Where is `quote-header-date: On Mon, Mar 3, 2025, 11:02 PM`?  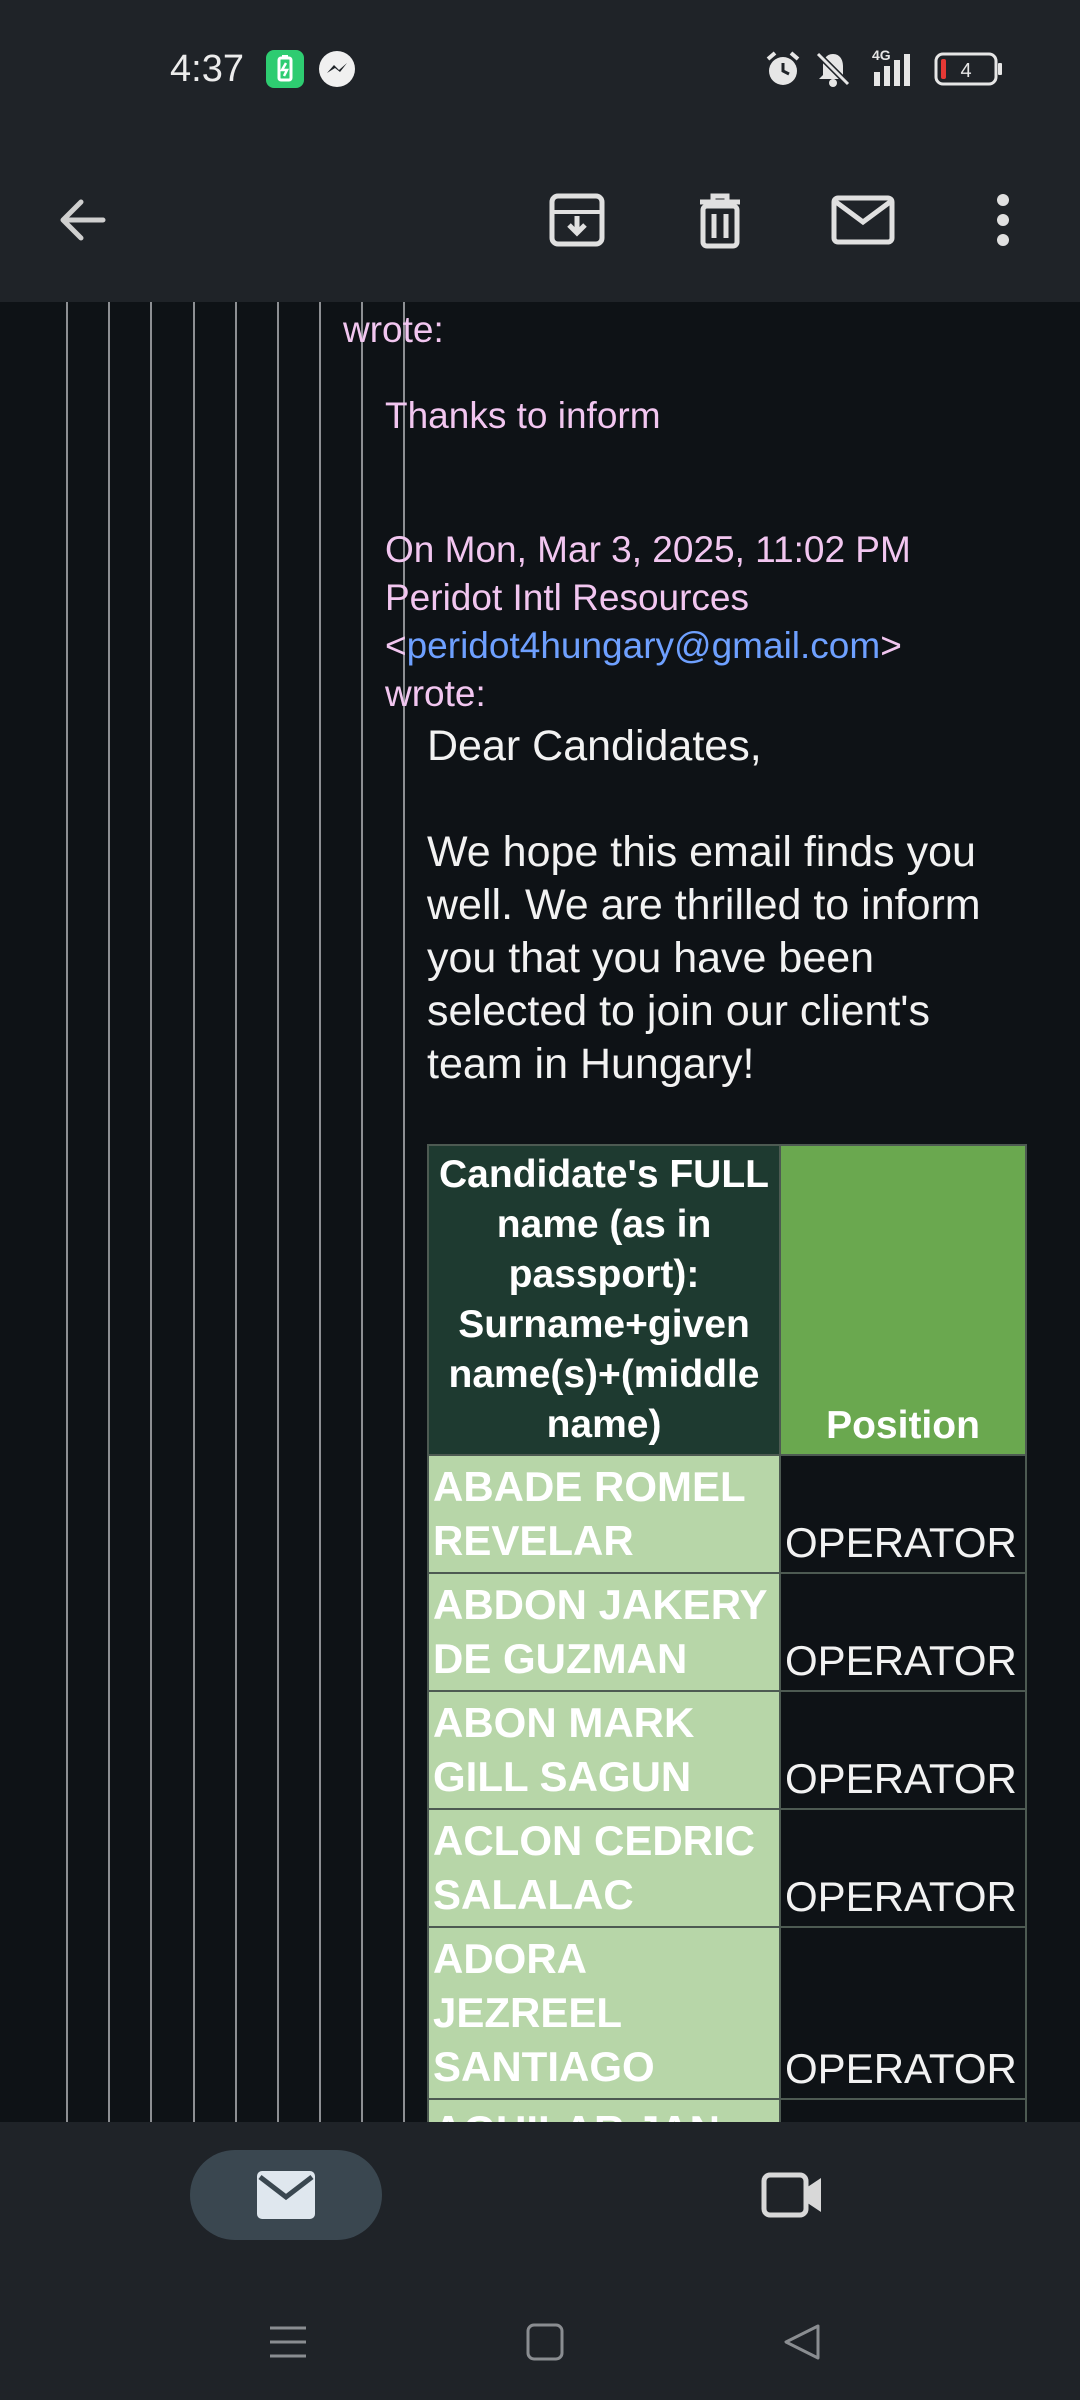 quote-header-date: On Mon, Mar 3, 2025, 11:02 PM is located at coordinates (648, 549).